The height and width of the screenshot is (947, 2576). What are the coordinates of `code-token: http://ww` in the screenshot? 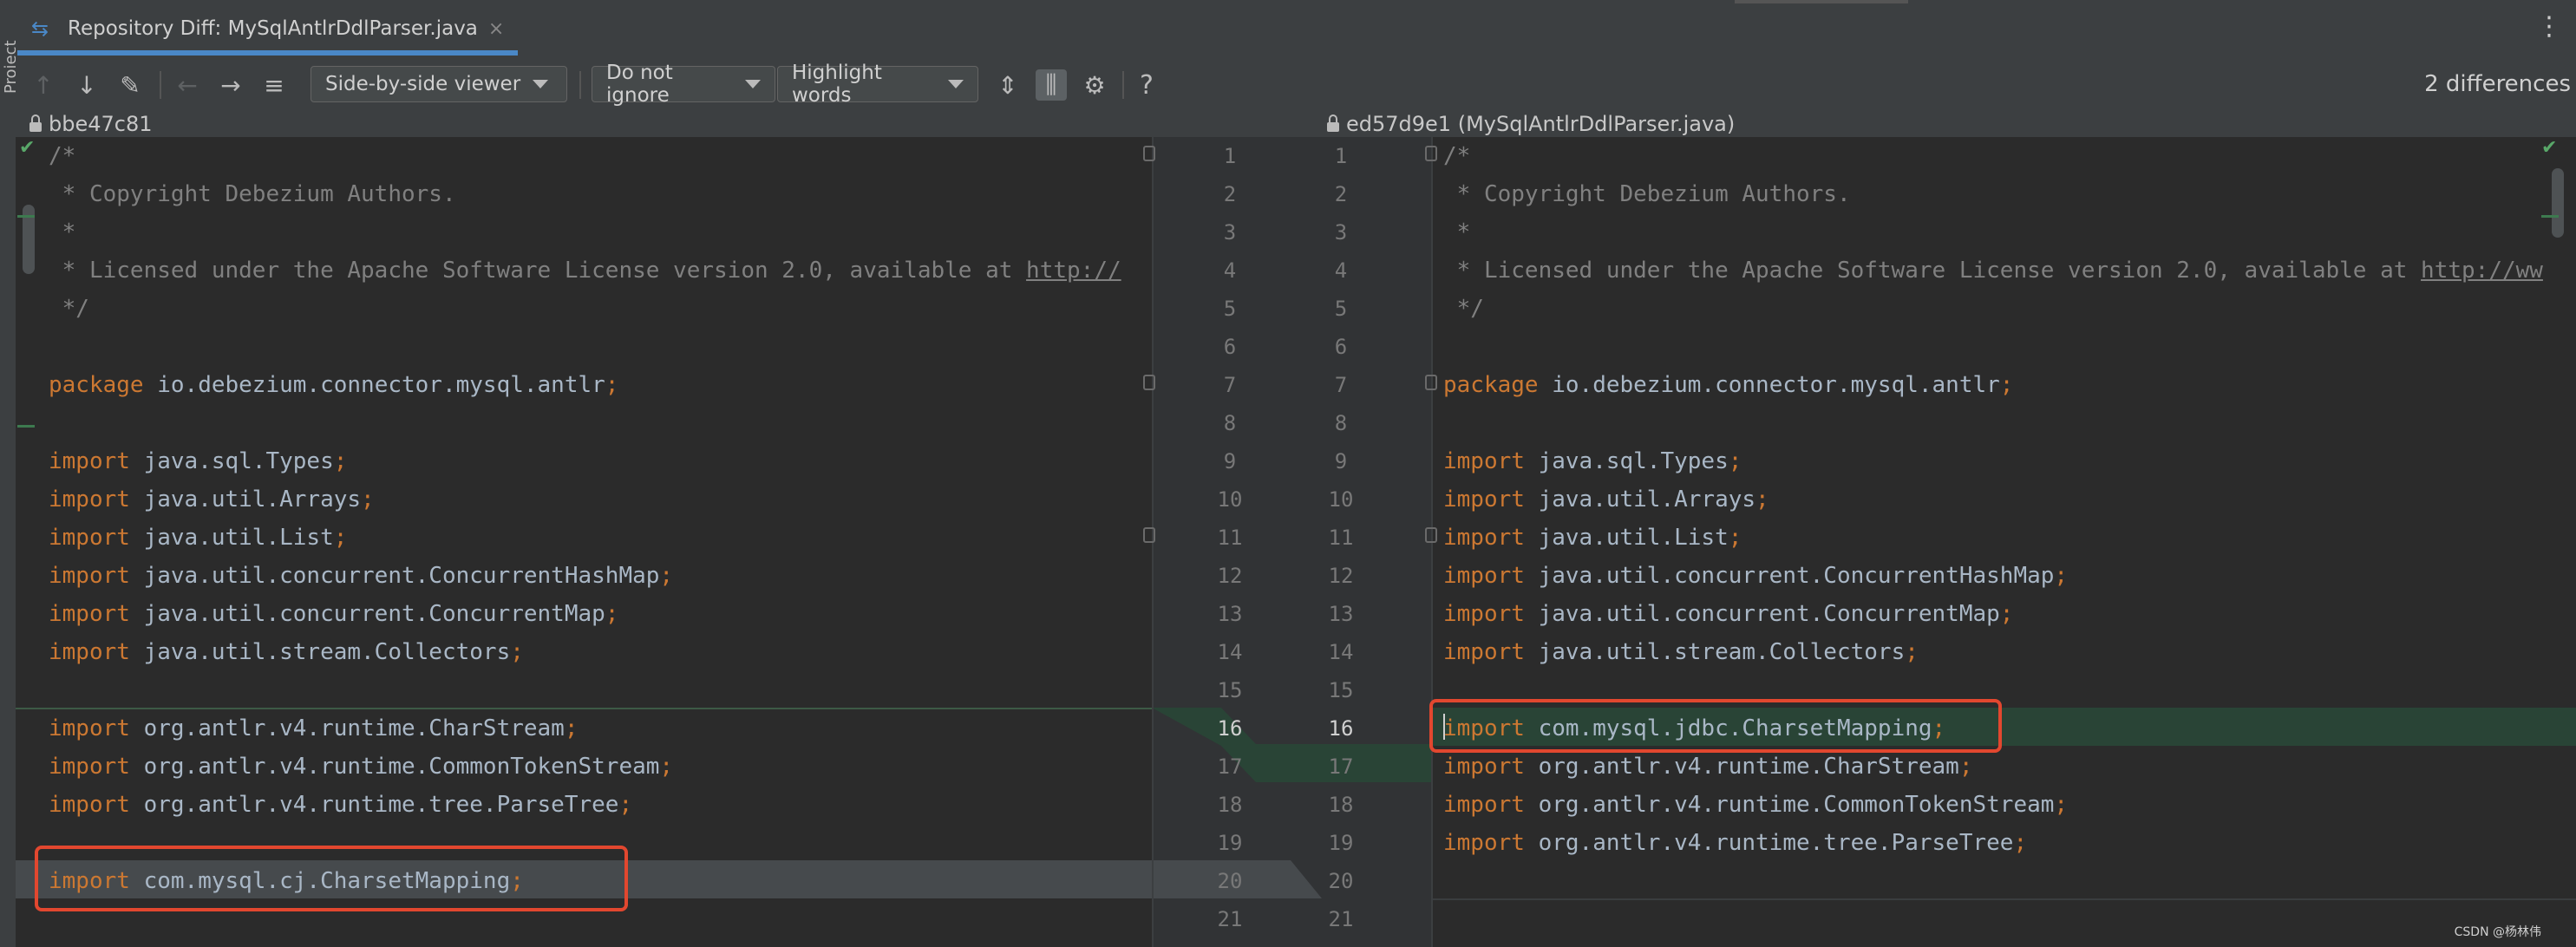 It's located at (2482, 271).